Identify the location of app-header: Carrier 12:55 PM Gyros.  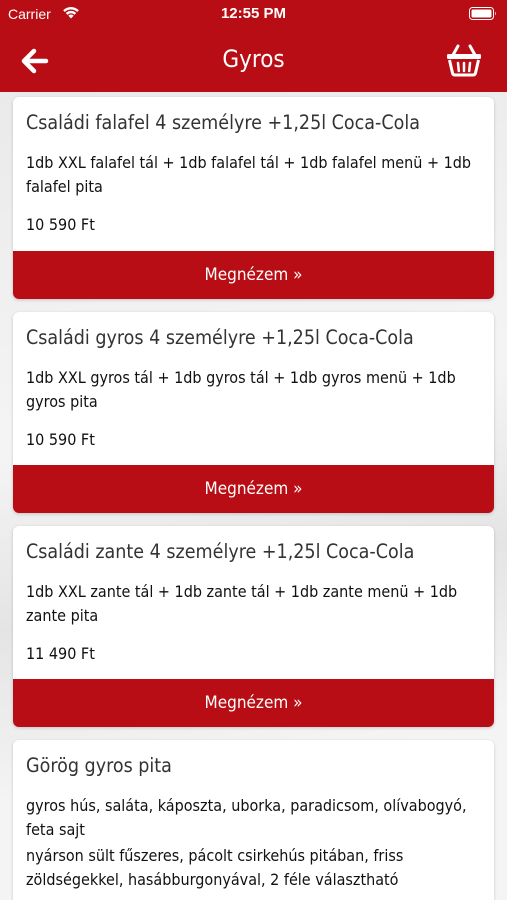
(253, 46).